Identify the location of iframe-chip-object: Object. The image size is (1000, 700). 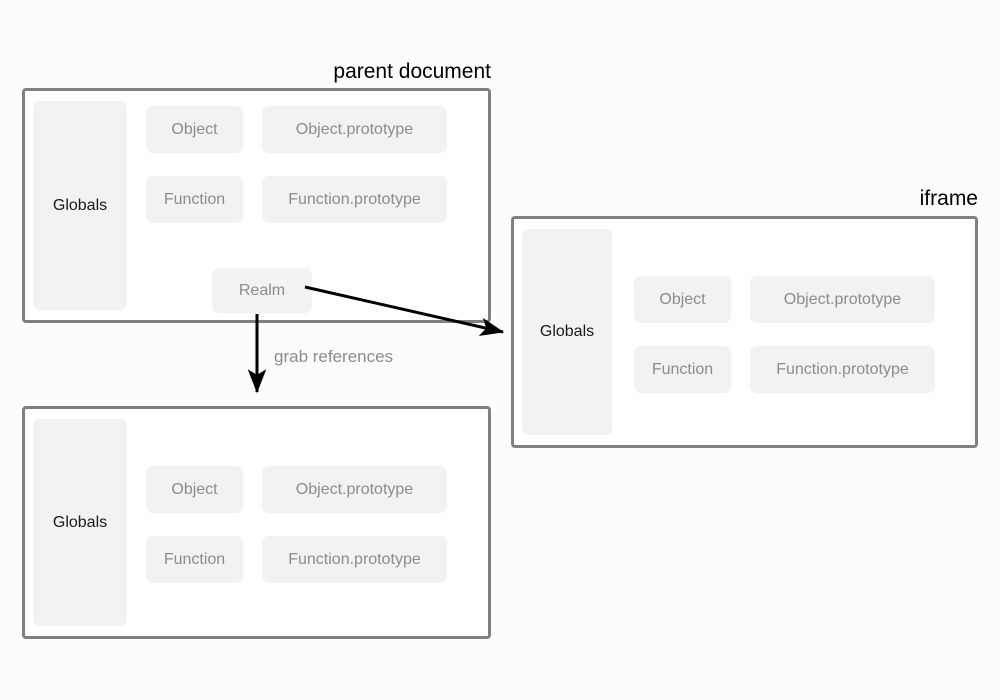
(682, 299).